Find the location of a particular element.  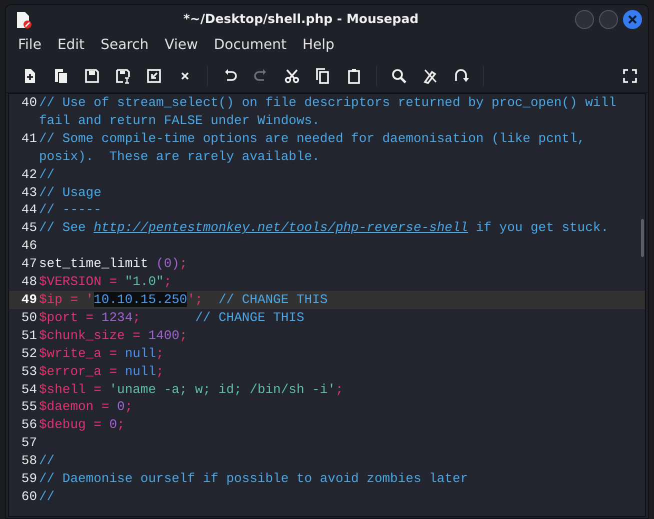

code-line: $daemon = 0; is located at coordinates (86, 407).